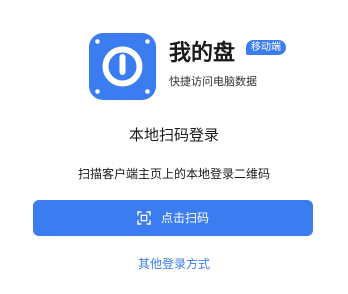  I want to click on scan-button: 点击扫码, so click(173, 218).